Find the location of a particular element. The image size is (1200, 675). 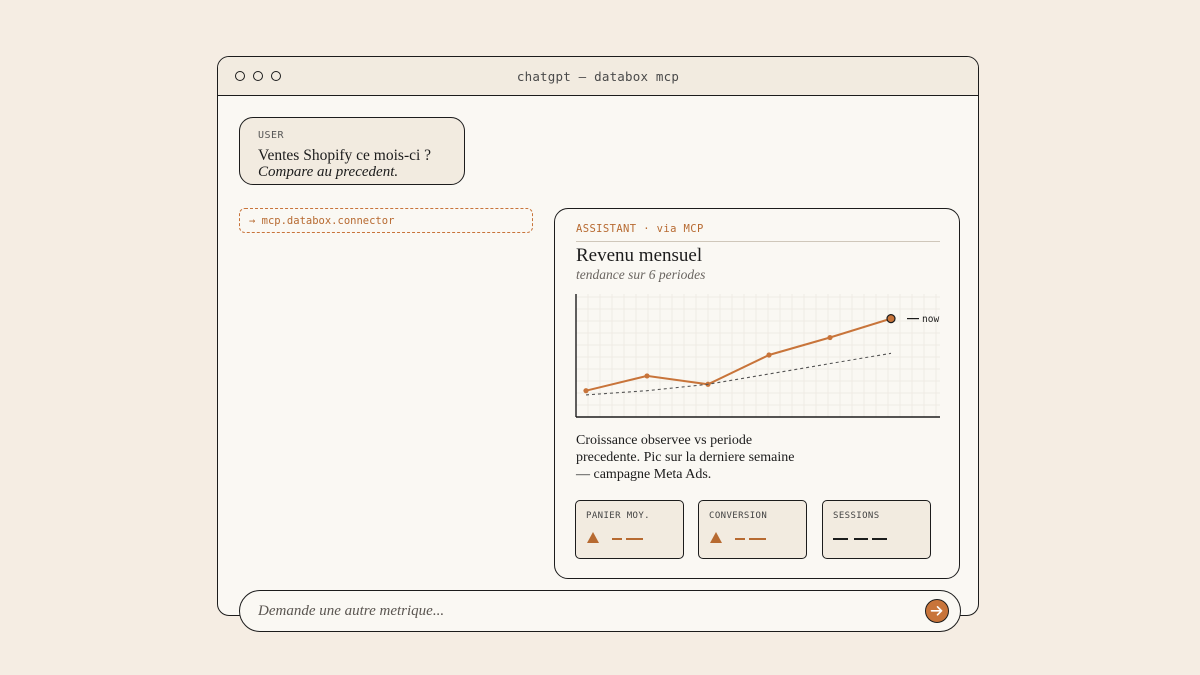

annotation-label: now is located at coordinates (930, 319).